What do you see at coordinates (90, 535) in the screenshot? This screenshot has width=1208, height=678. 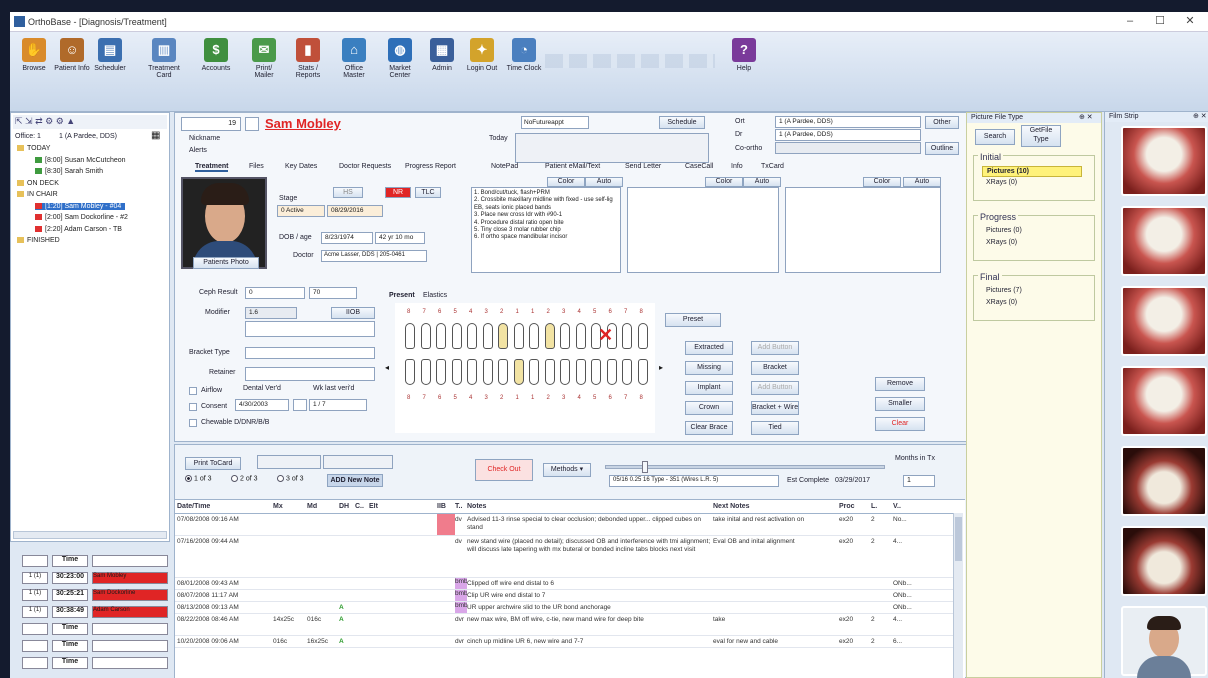 I see `horizontal-scrollbar` at bounding box center [90, 535].